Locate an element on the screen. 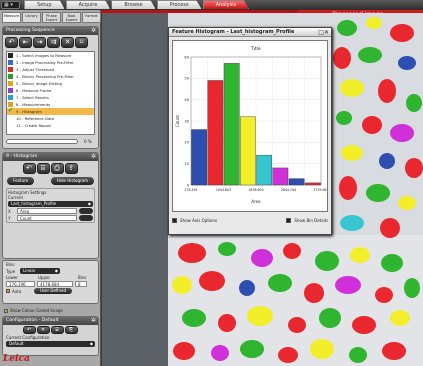  current-profile-select: Last_histogram_Profile ◆ is located at coordinates (50, 204).